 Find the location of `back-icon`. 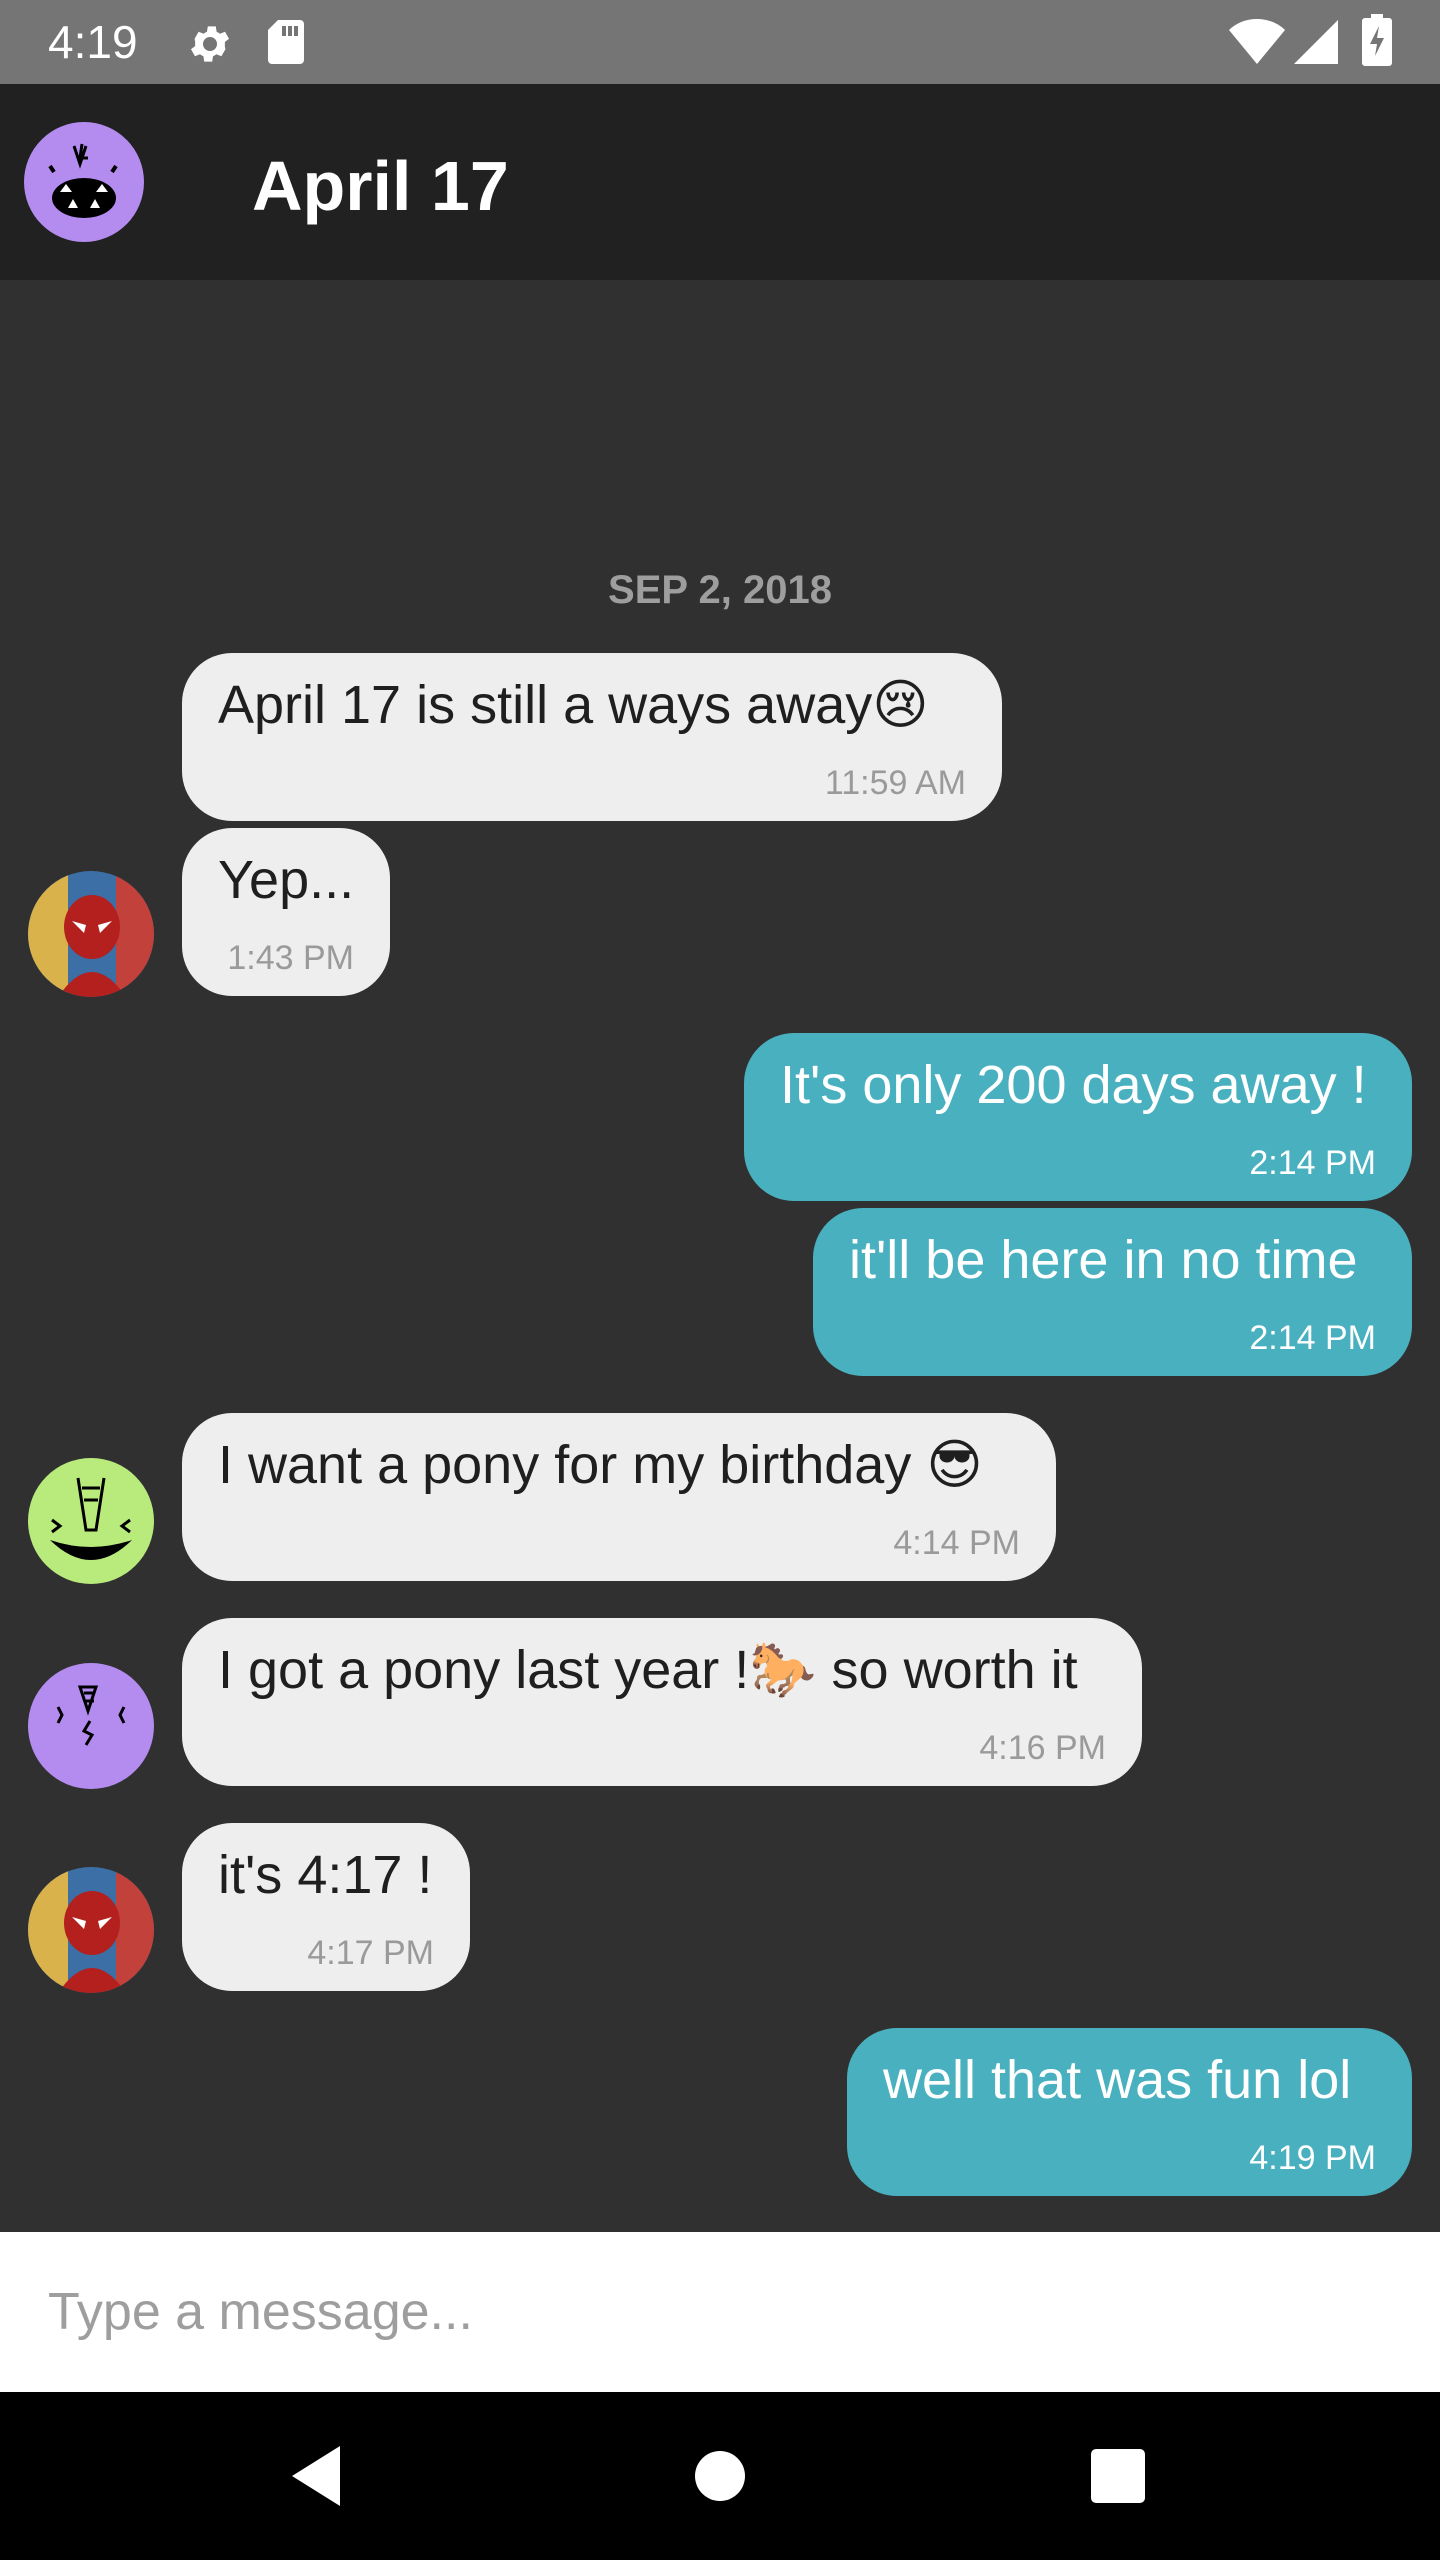

back-icon is located at coordinates (318, 2476).